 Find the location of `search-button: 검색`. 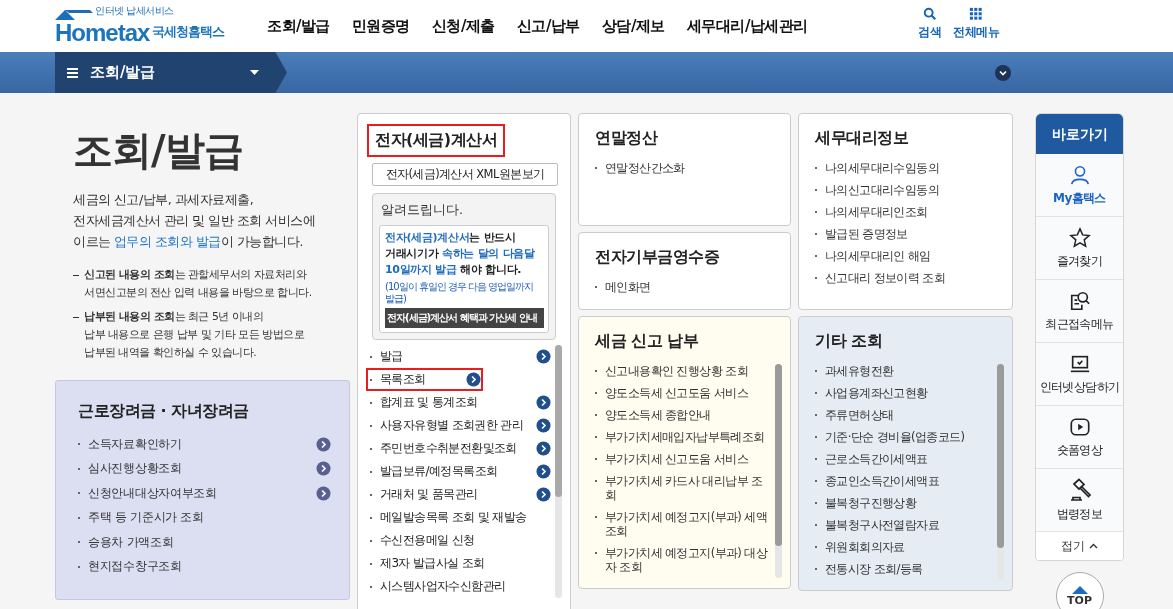

search-button: 검색 is located at coordinates (929, 24).